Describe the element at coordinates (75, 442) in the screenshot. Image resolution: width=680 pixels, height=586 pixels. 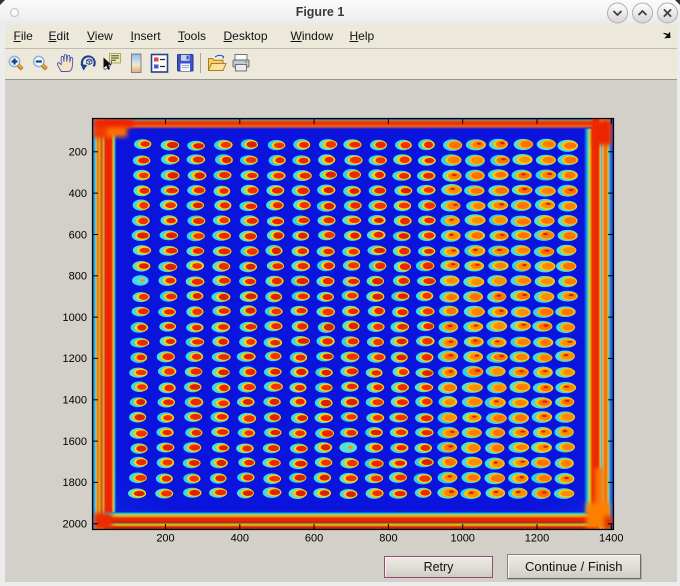
I see `svg-text: 1600` at that location.